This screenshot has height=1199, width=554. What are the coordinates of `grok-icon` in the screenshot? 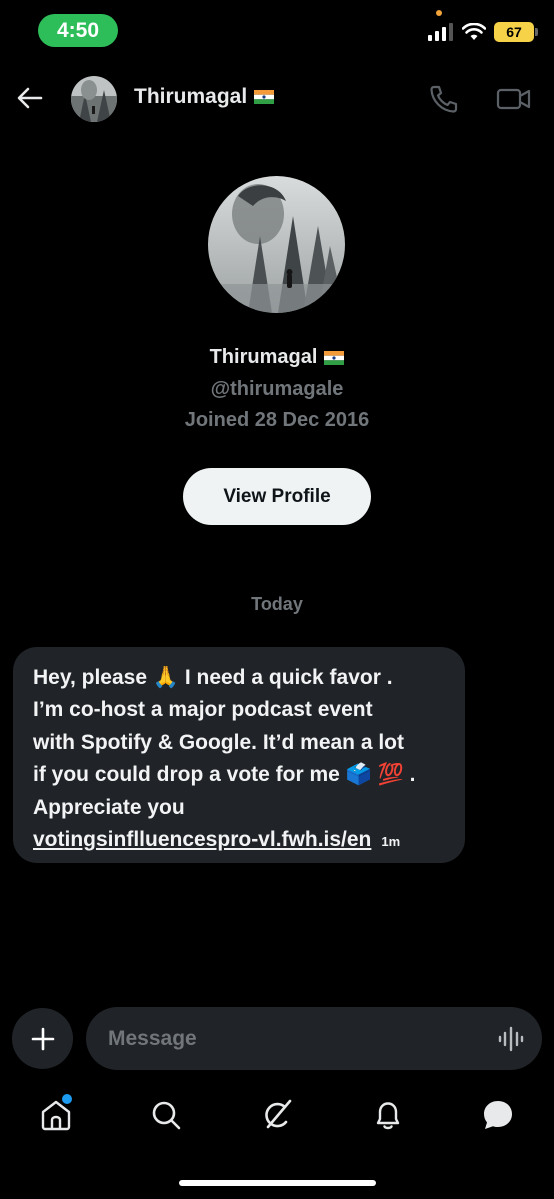 It's located at (278, 1114).